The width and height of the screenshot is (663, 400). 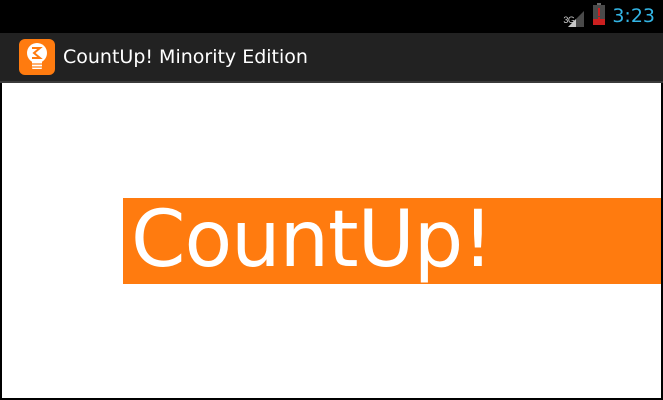 What do you see at coordinates (569, 19) in the screenshot?
I see `network-type: 3G` at bounding box center [569, 19].